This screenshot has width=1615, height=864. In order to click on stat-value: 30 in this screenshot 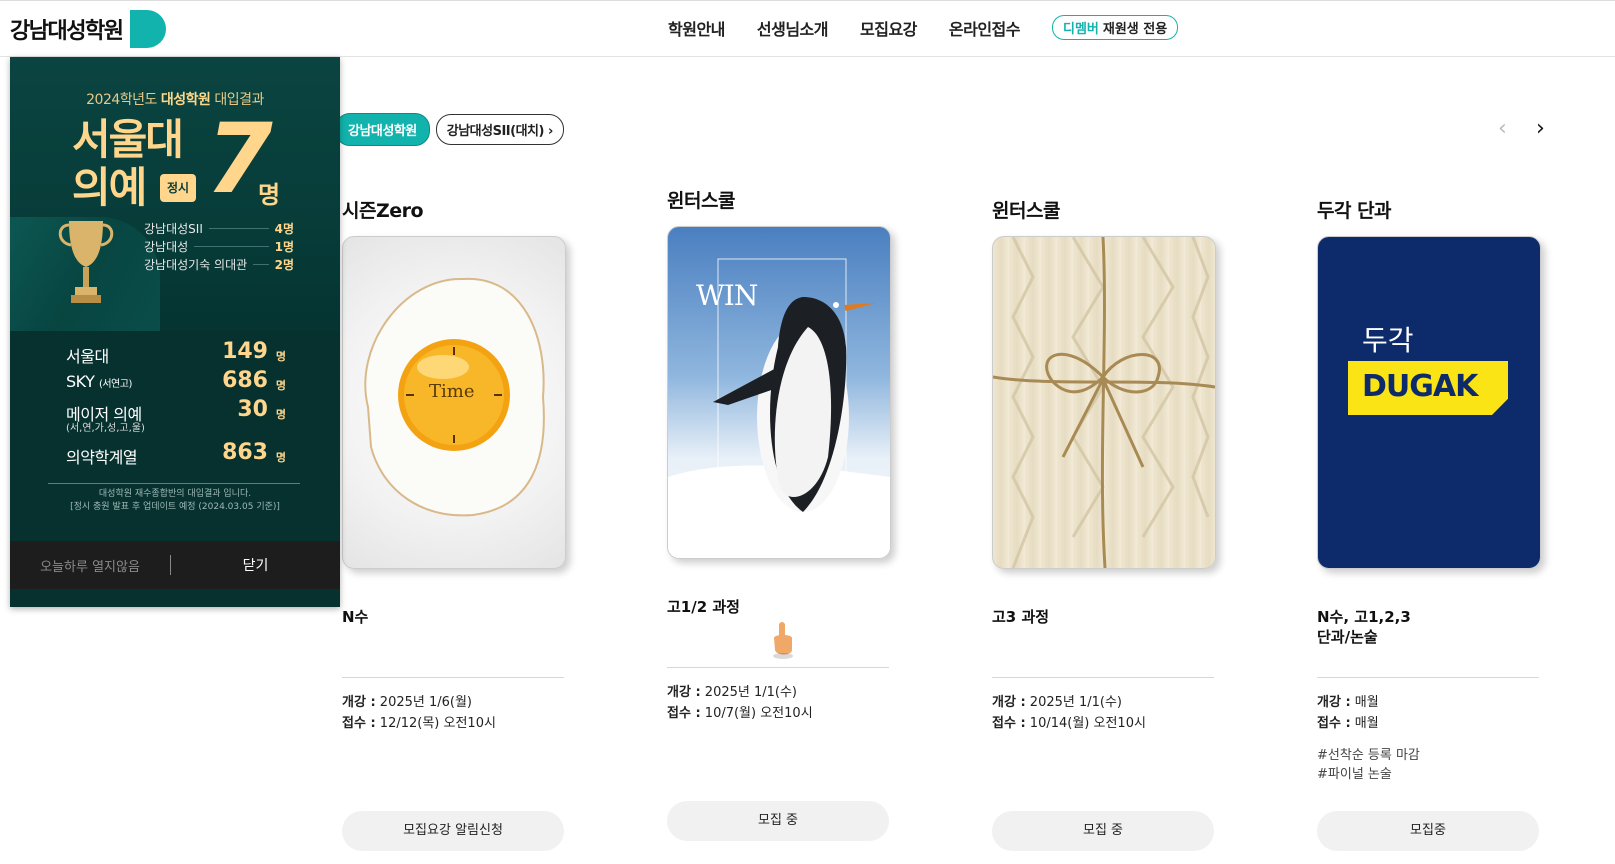, I will do `click(252, 409)`.